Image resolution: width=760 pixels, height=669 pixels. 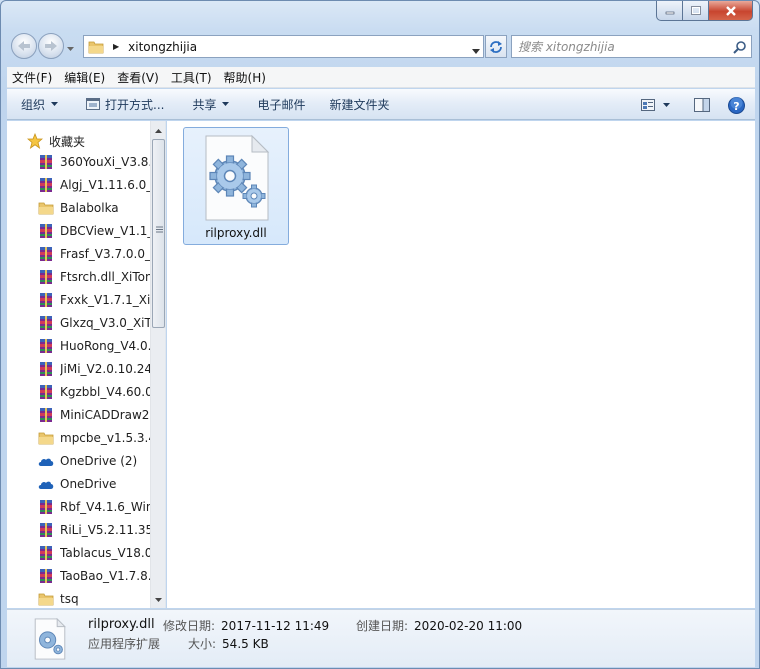 I want to click on size-value: 54.5 KB, so click(x=245, y=644).